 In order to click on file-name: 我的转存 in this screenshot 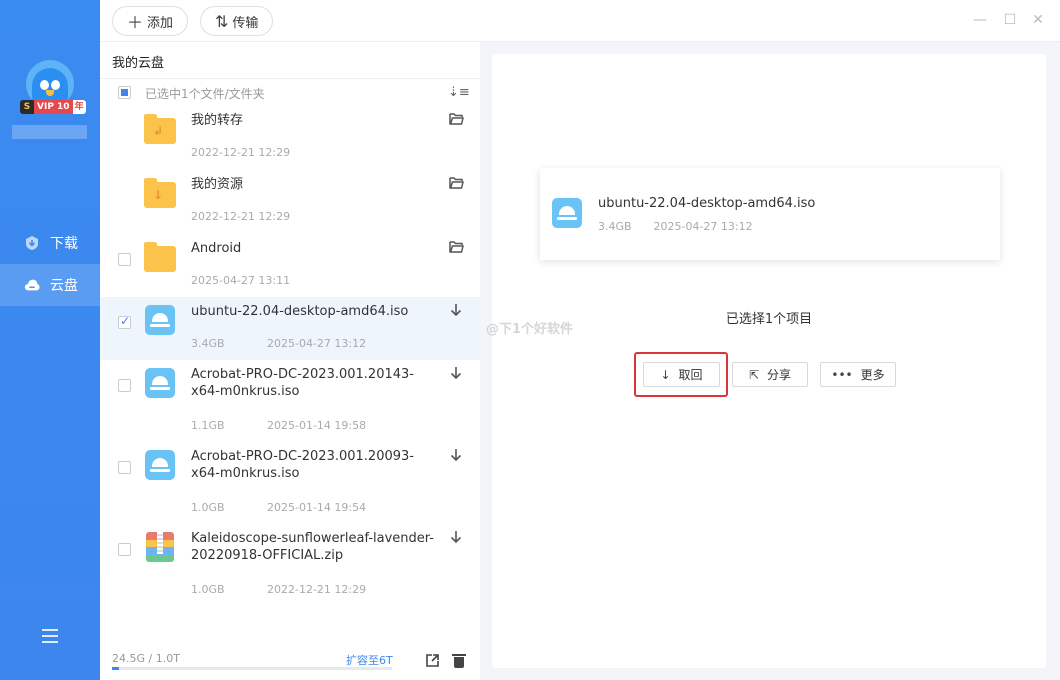, I will do `click(313, 120)`.